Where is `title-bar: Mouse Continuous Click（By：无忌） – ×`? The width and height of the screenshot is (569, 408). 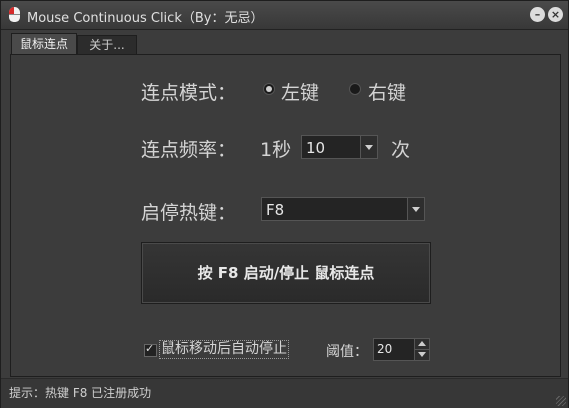 title-bar: Mouse Continuous Click（By：无忌） – × is located at coordinates (284, 15).